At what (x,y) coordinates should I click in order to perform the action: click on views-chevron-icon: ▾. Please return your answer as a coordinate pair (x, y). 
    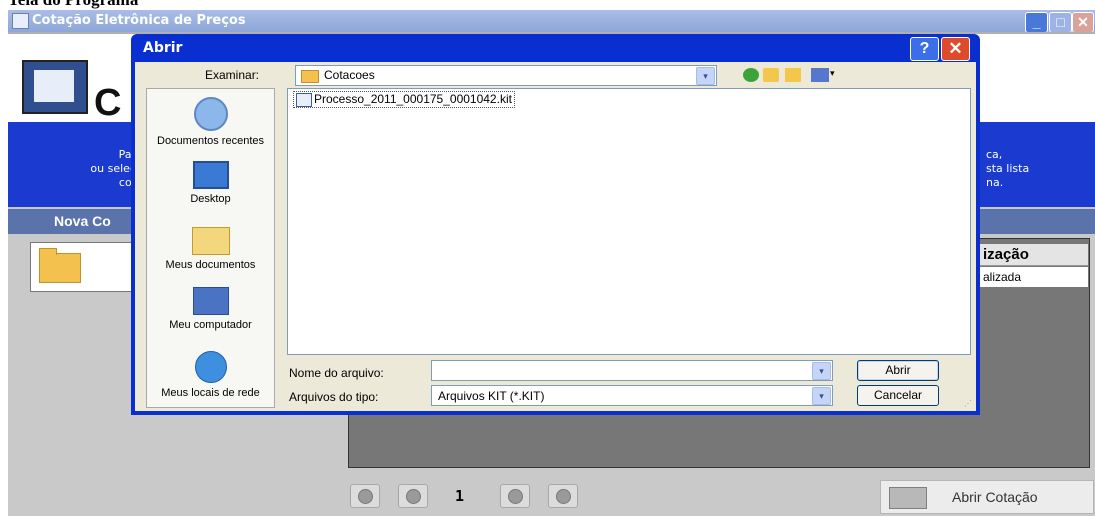
    Looking at the image, I should click on (832, 73).